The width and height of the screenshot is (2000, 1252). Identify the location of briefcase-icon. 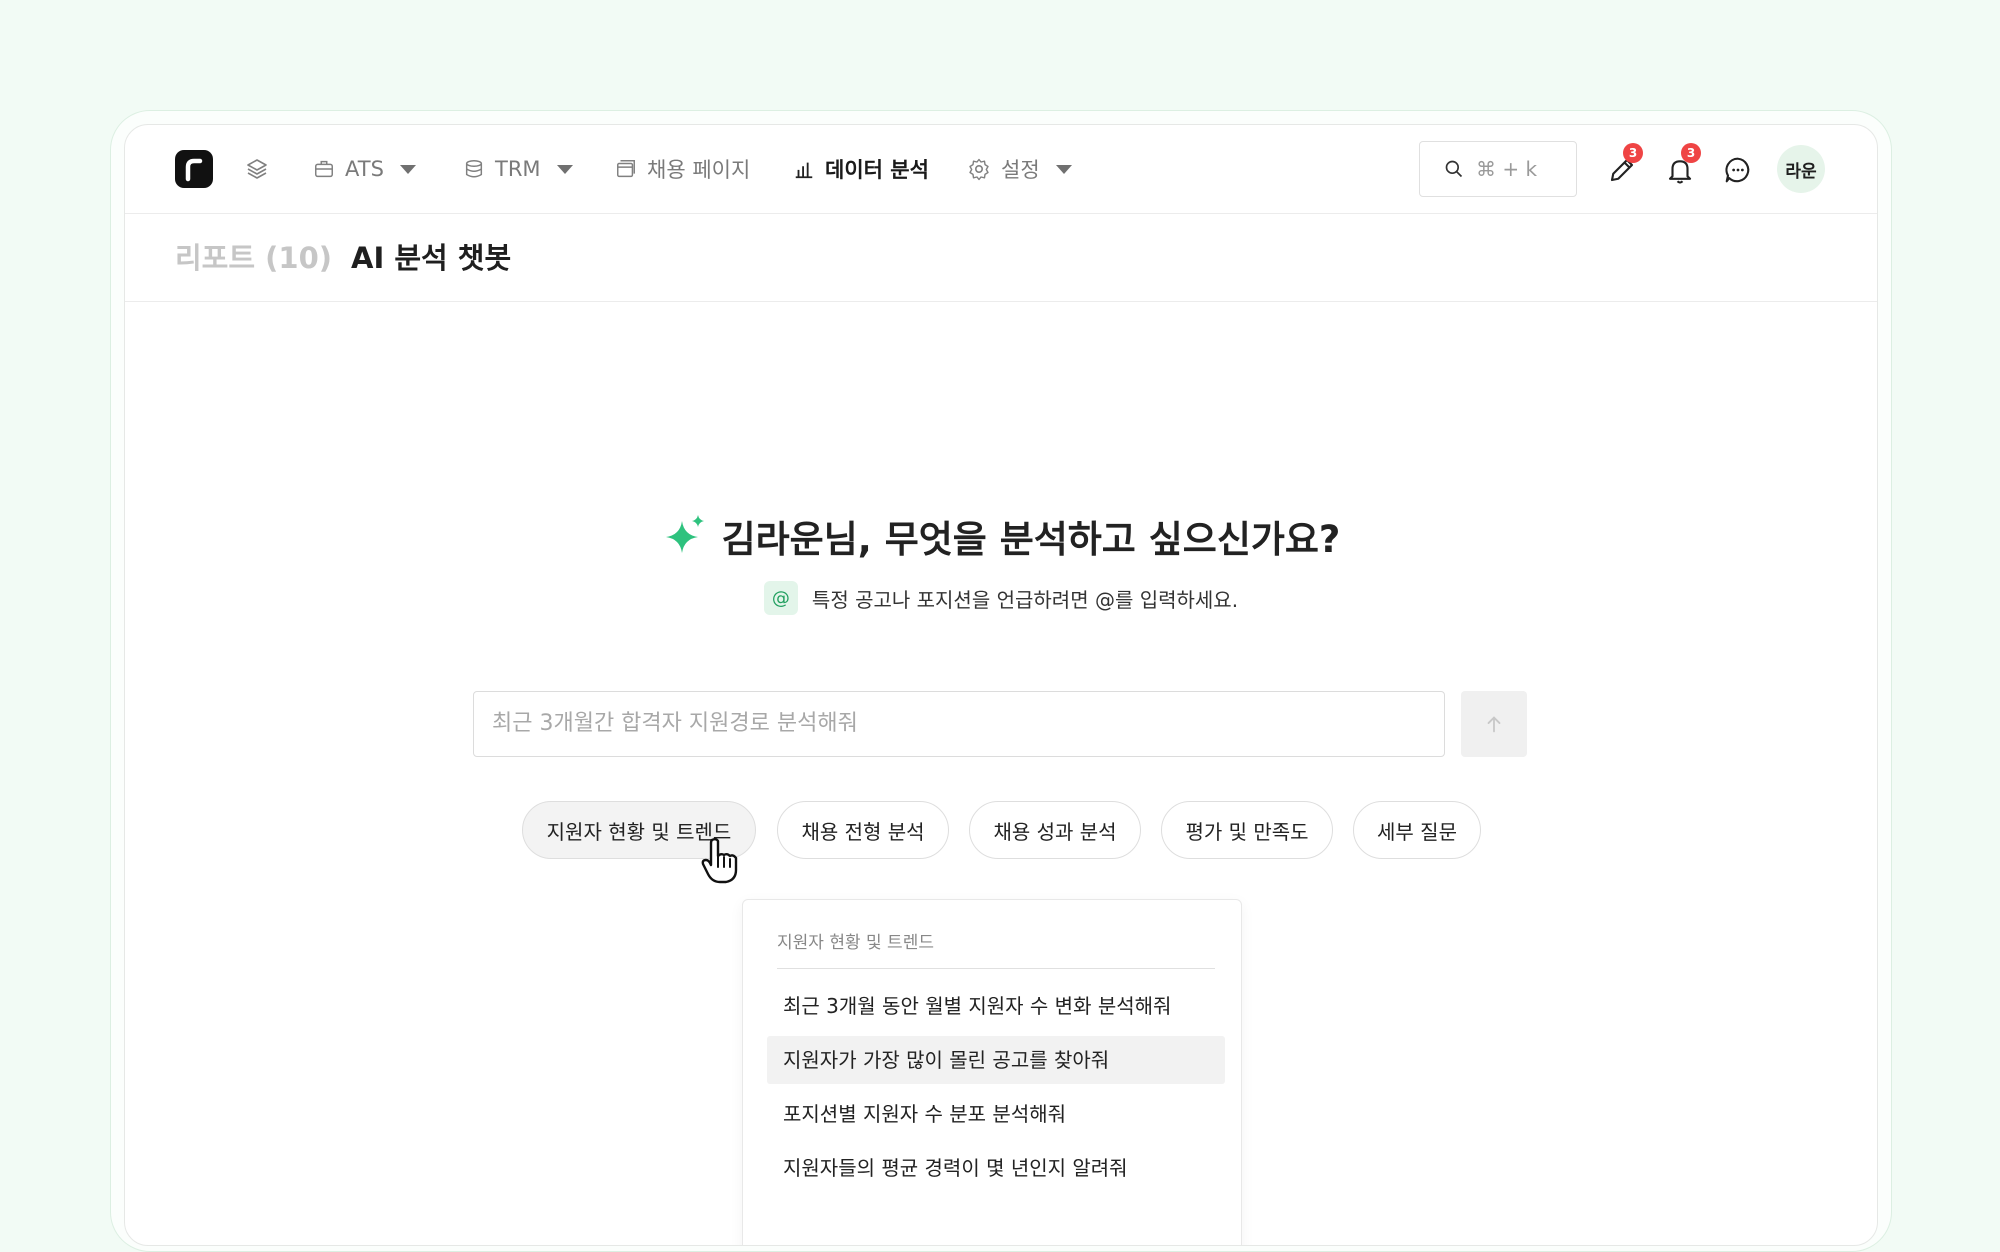
(324, 169).